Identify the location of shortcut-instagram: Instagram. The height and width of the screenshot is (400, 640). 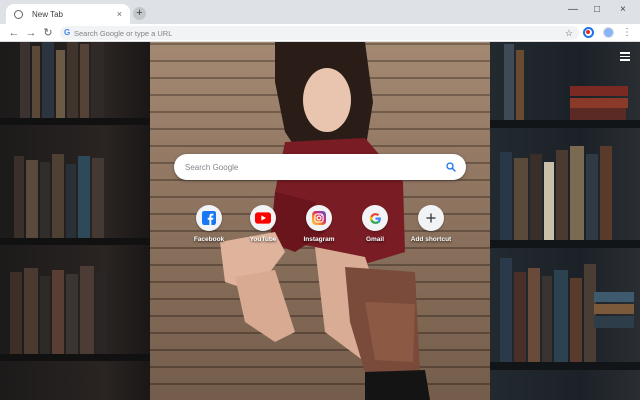
(319, 224).